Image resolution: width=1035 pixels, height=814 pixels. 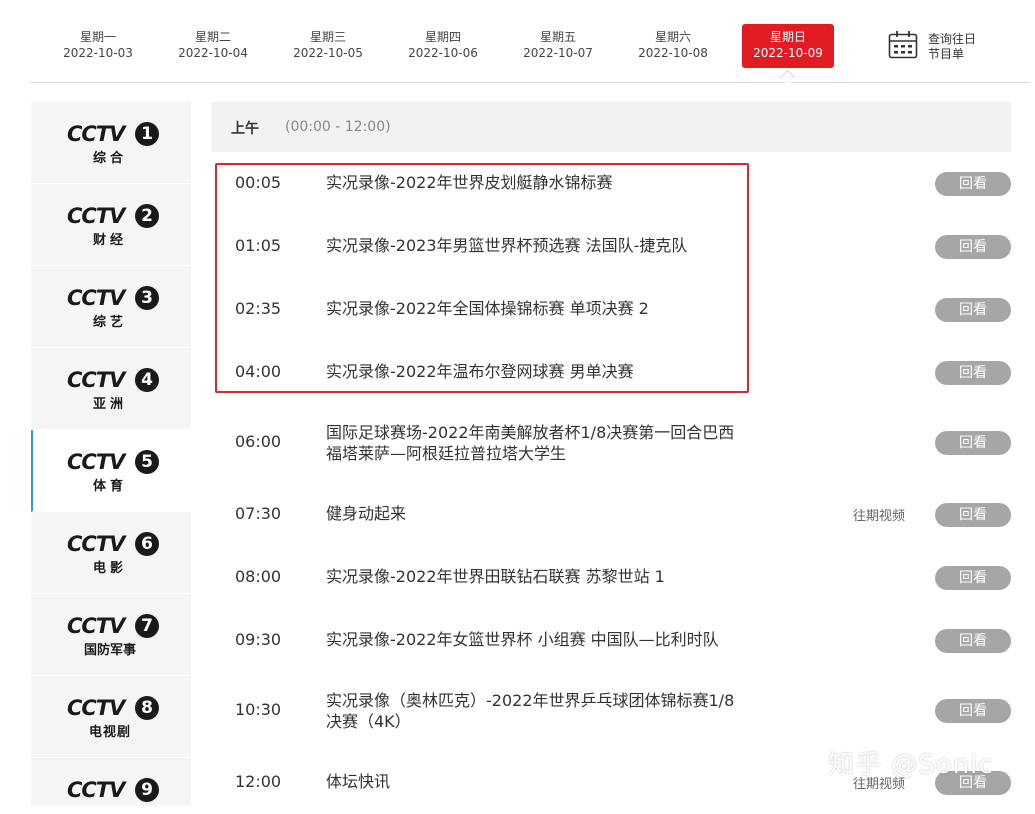 What do you see at coordinates (952, 46) in the screenshot?
I see `query-past-label: 查询往日 节目单` at bounding box center [952, 46].